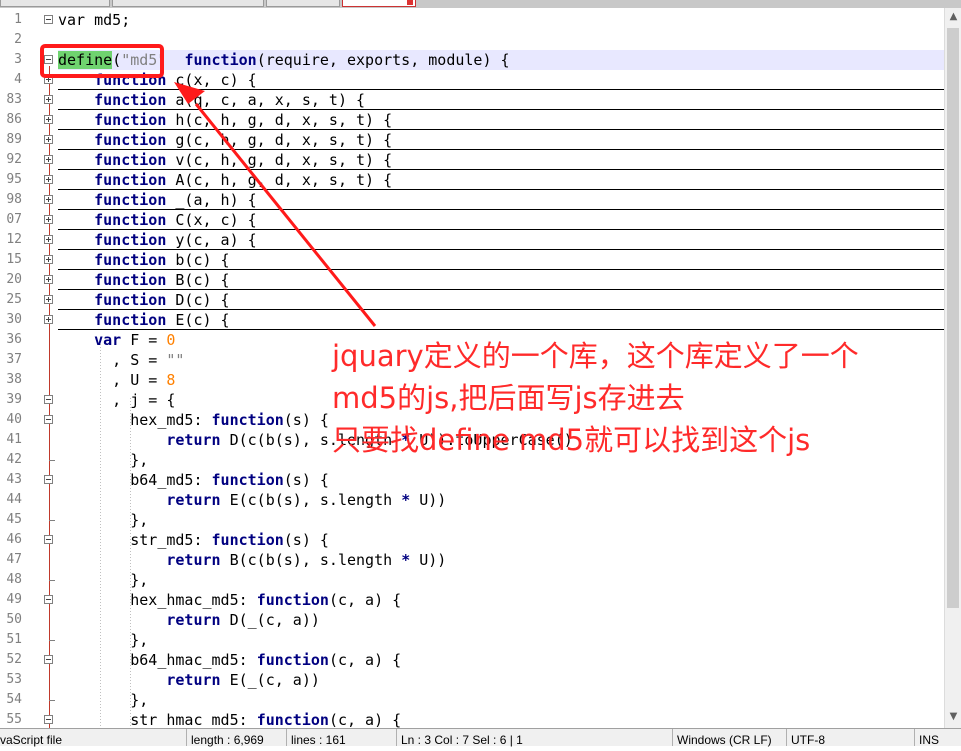 This screenshot has height=751, width=961. Describe the element at coordinates (595, 356) in the screenshot. I see `annotation-text-line1: jquary定义的一个库，这个库定义了一个` at that location.